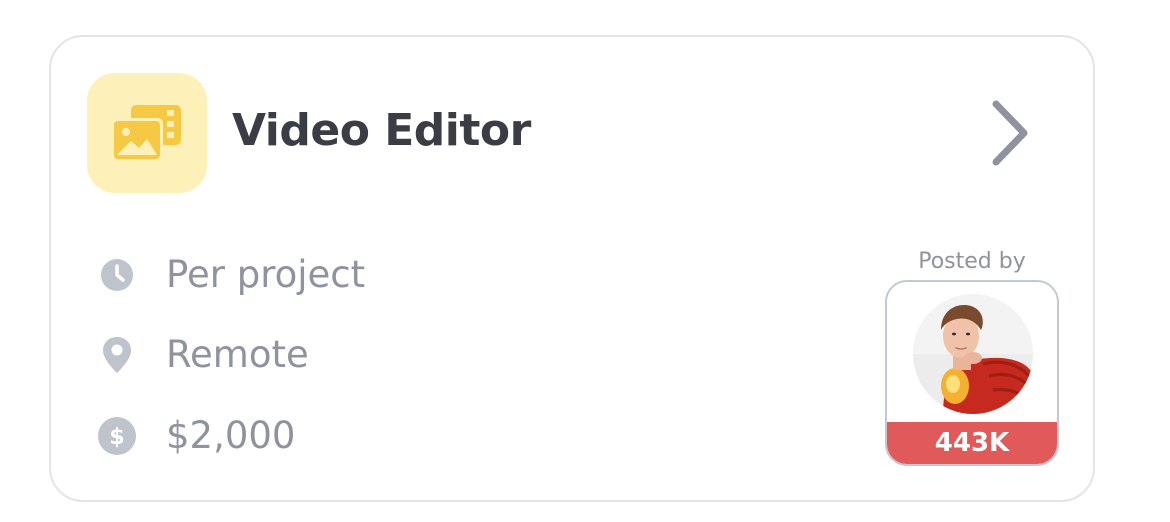  What do you see at coordinates (266, 274) in the screenshot?
I see `detail-text: Per project` at bounding box center [266, 274].